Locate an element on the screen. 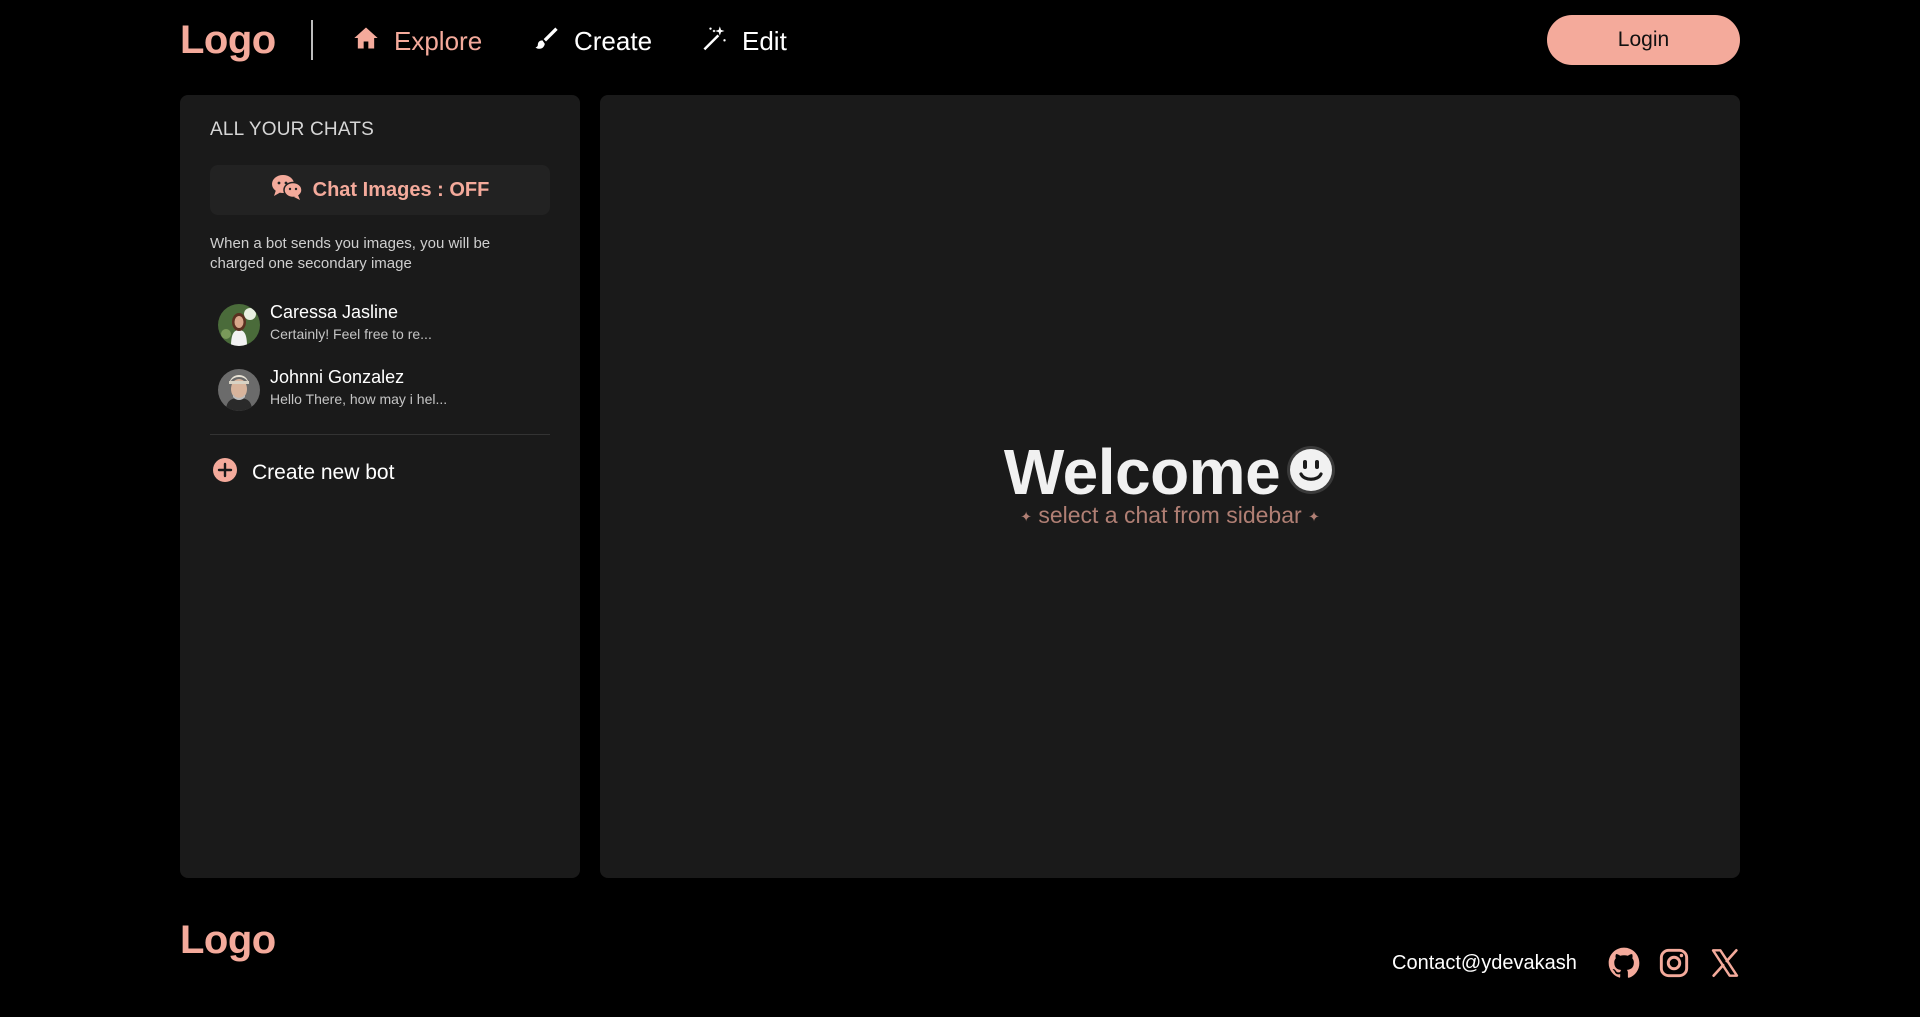 The width and height of the screenshot is (1920, 1017). chat-bubbles-icon is located at coordinates (287, 190).